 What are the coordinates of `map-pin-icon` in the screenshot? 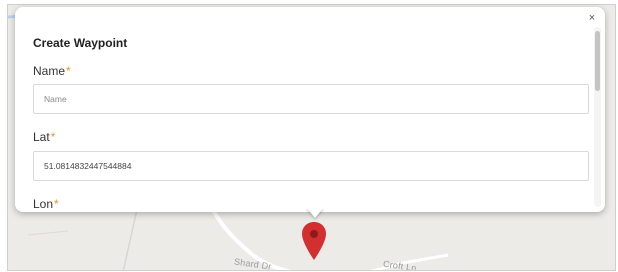 It's located at (314, 241).